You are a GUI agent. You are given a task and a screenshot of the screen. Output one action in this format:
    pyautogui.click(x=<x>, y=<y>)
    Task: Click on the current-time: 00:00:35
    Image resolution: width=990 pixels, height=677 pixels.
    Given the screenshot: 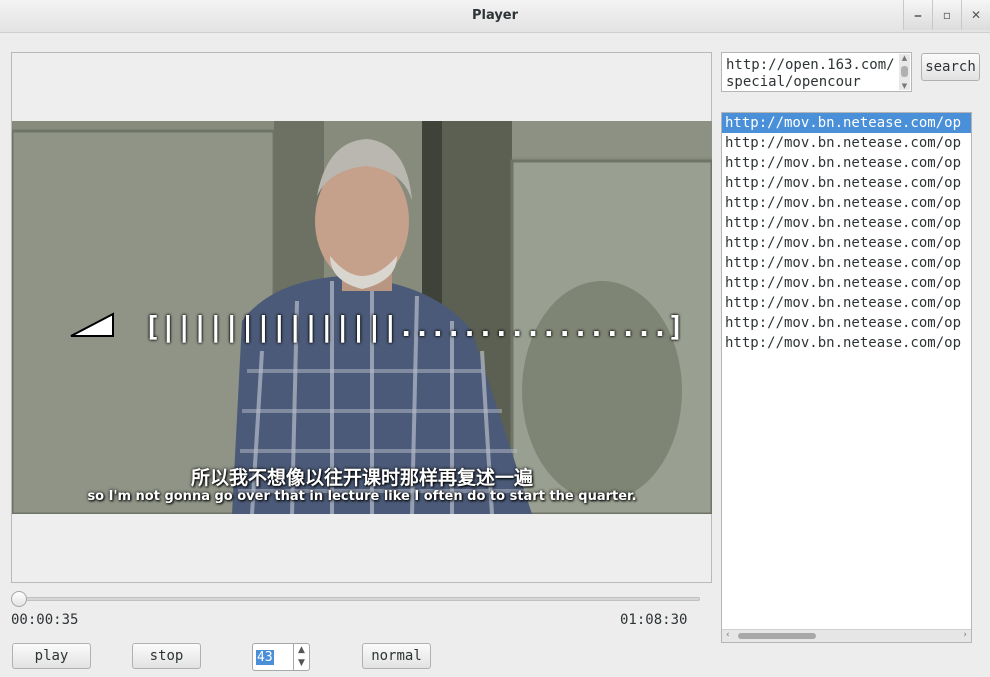 What is the action you would take?
    pyautogui.click(x=45, y=620)
    